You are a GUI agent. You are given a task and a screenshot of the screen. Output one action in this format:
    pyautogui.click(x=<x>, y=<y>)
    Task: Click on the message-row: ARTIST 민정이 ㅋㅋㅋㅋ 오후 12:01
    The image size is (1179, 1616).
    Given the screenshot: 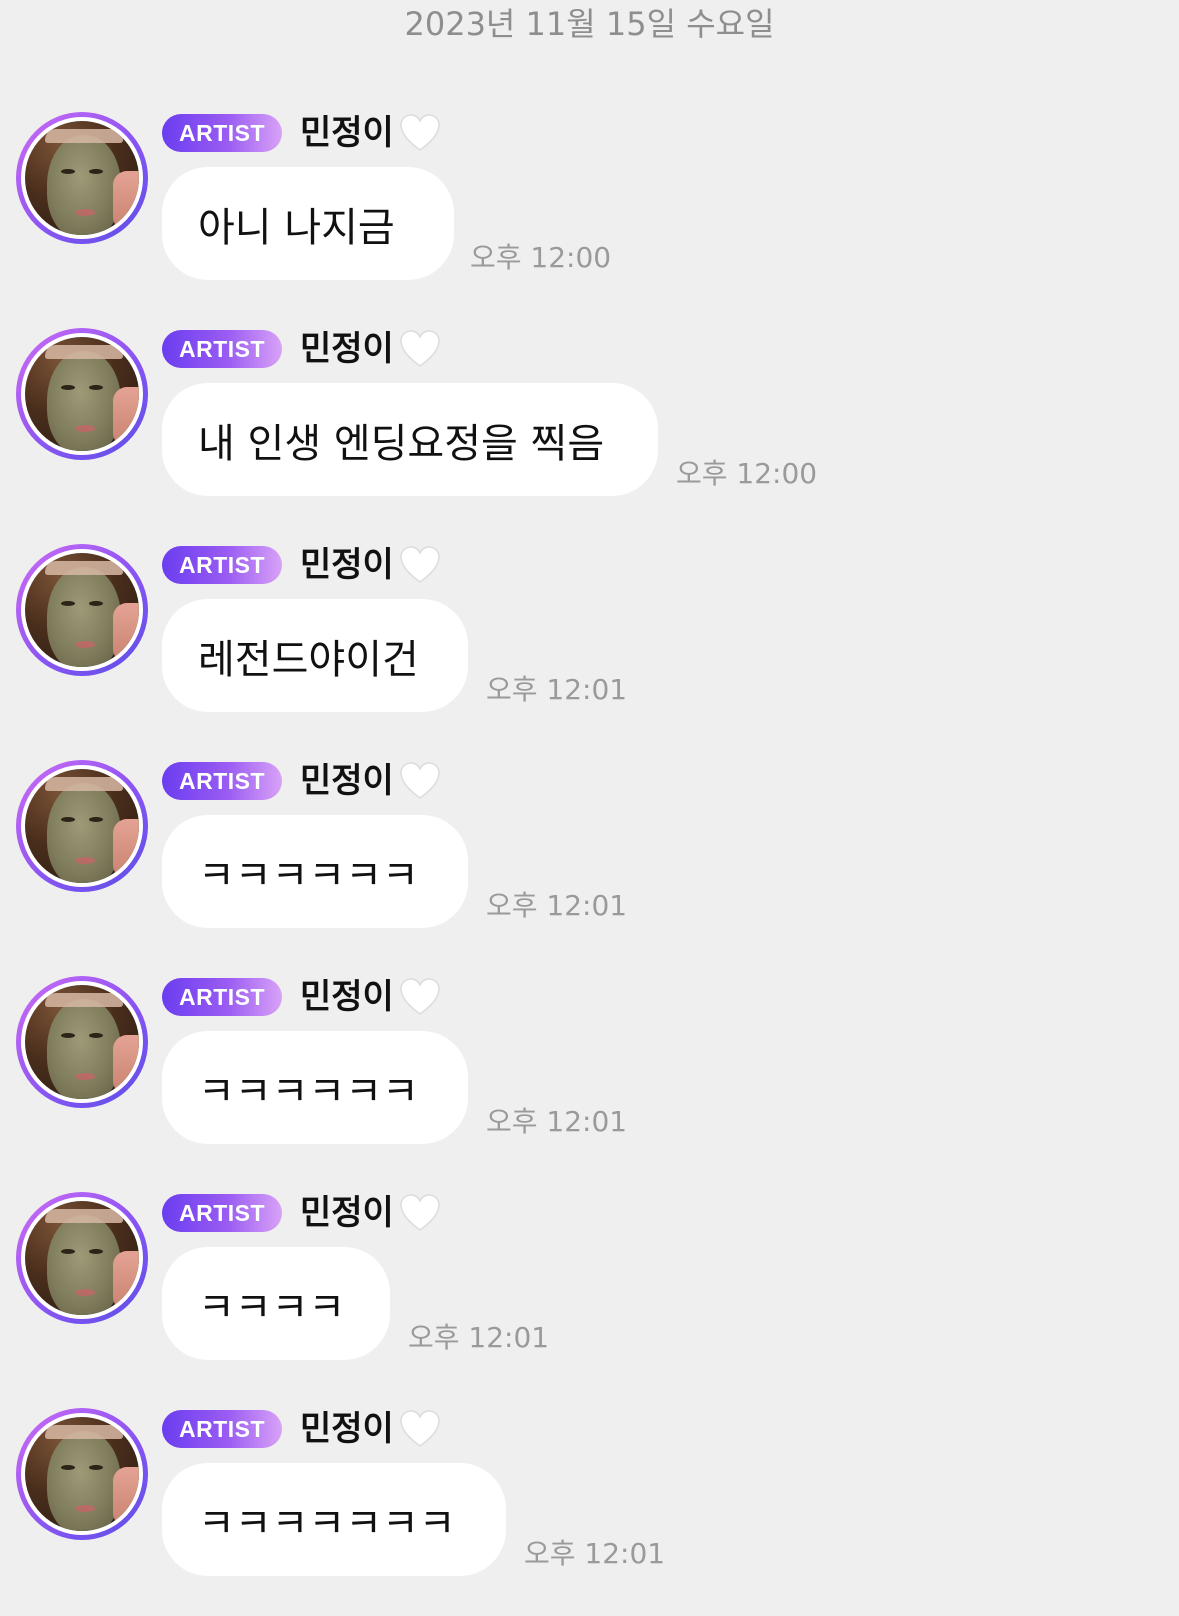 What is the action you would take?
    pyautogui.click(x=589, y=1292)
    